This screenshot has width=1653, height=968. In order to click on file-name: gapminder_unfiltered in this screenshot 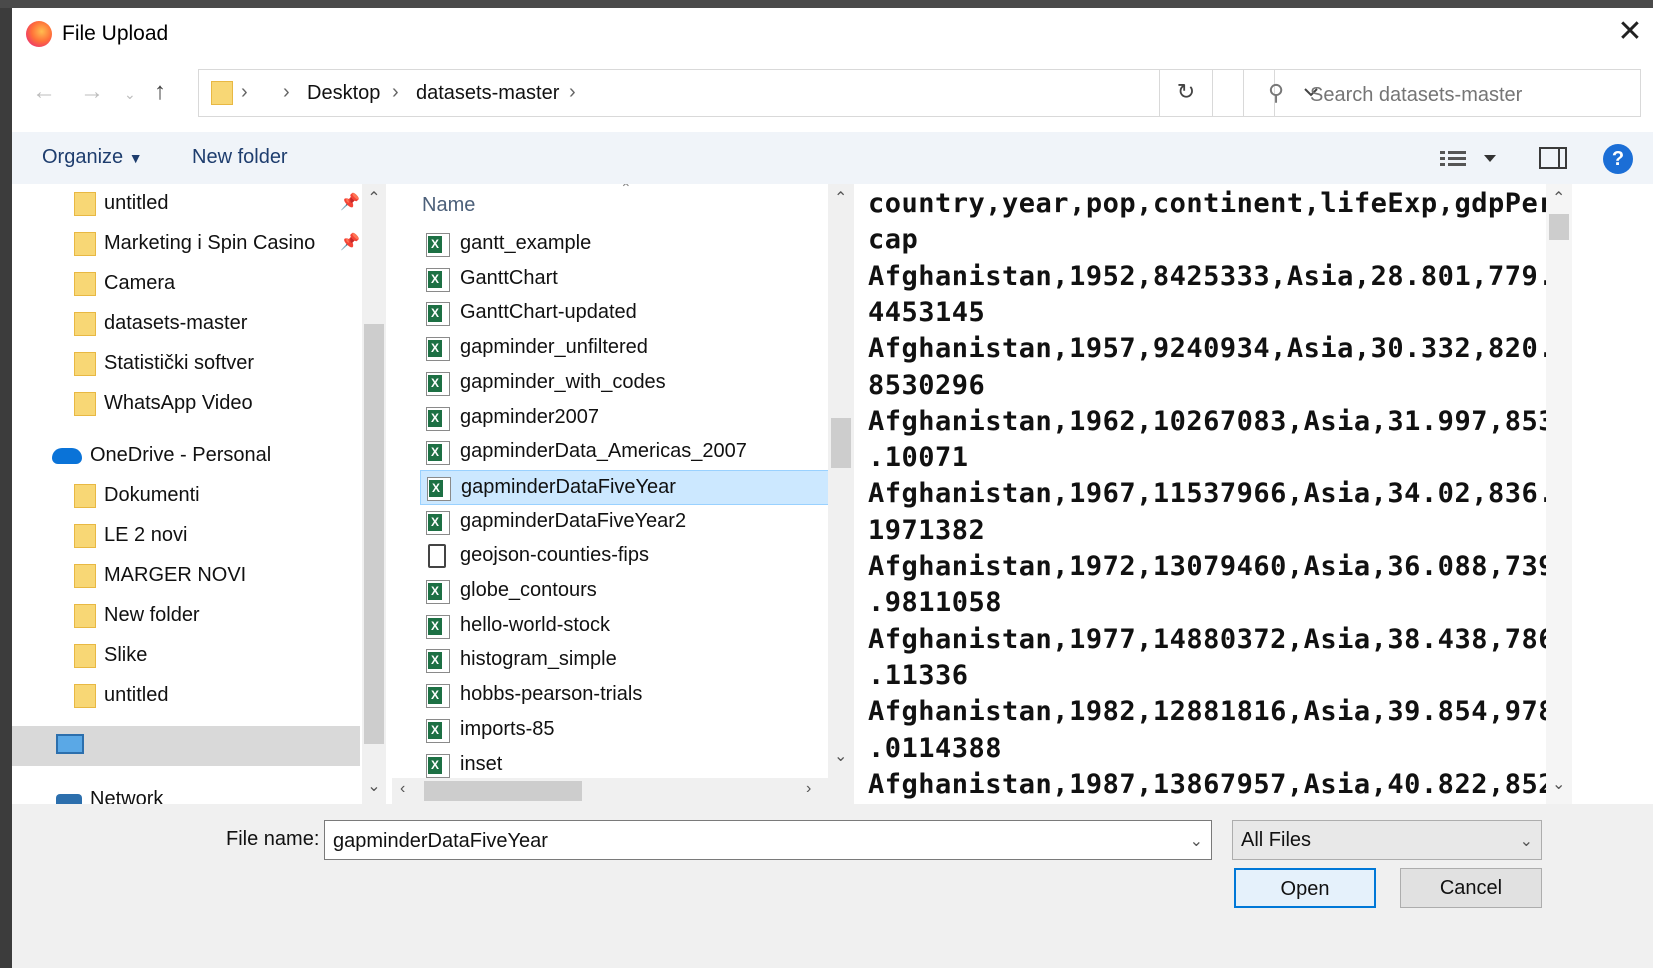, I will do `click(554, 347)`.